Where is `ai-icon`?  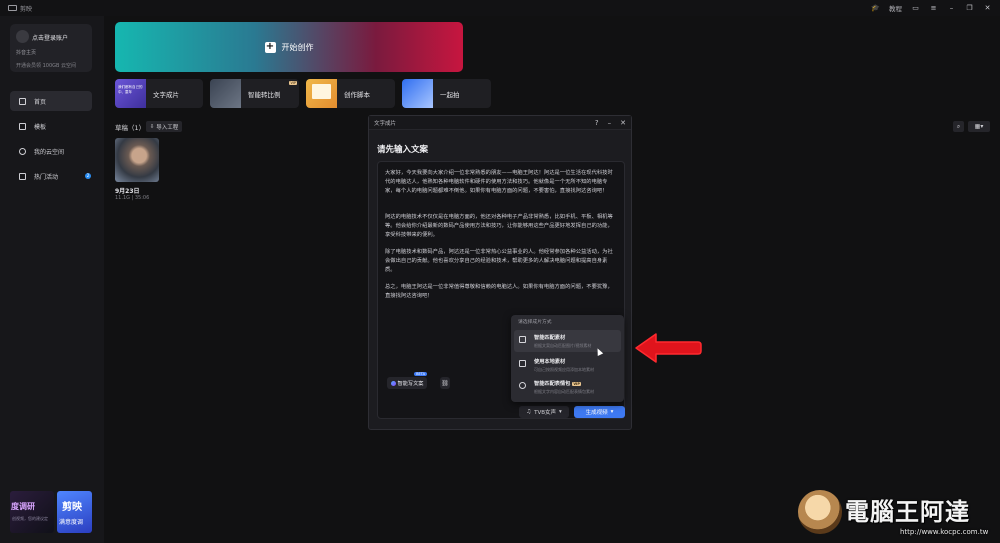
ai-icon is located at coordinates (393, 383).